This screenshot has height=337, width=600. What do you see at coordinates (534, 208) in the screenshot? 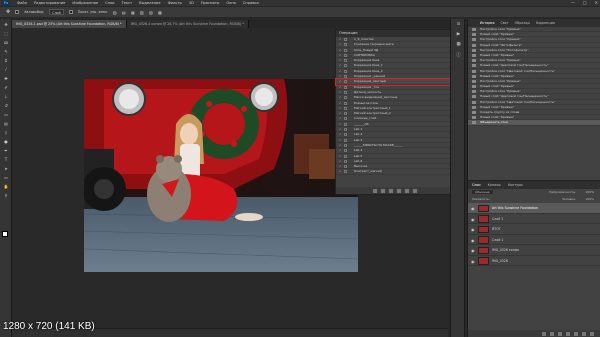
I see `layer-row: ◉ Art this Sunshine Foundation` at bounding box center [534, 208].